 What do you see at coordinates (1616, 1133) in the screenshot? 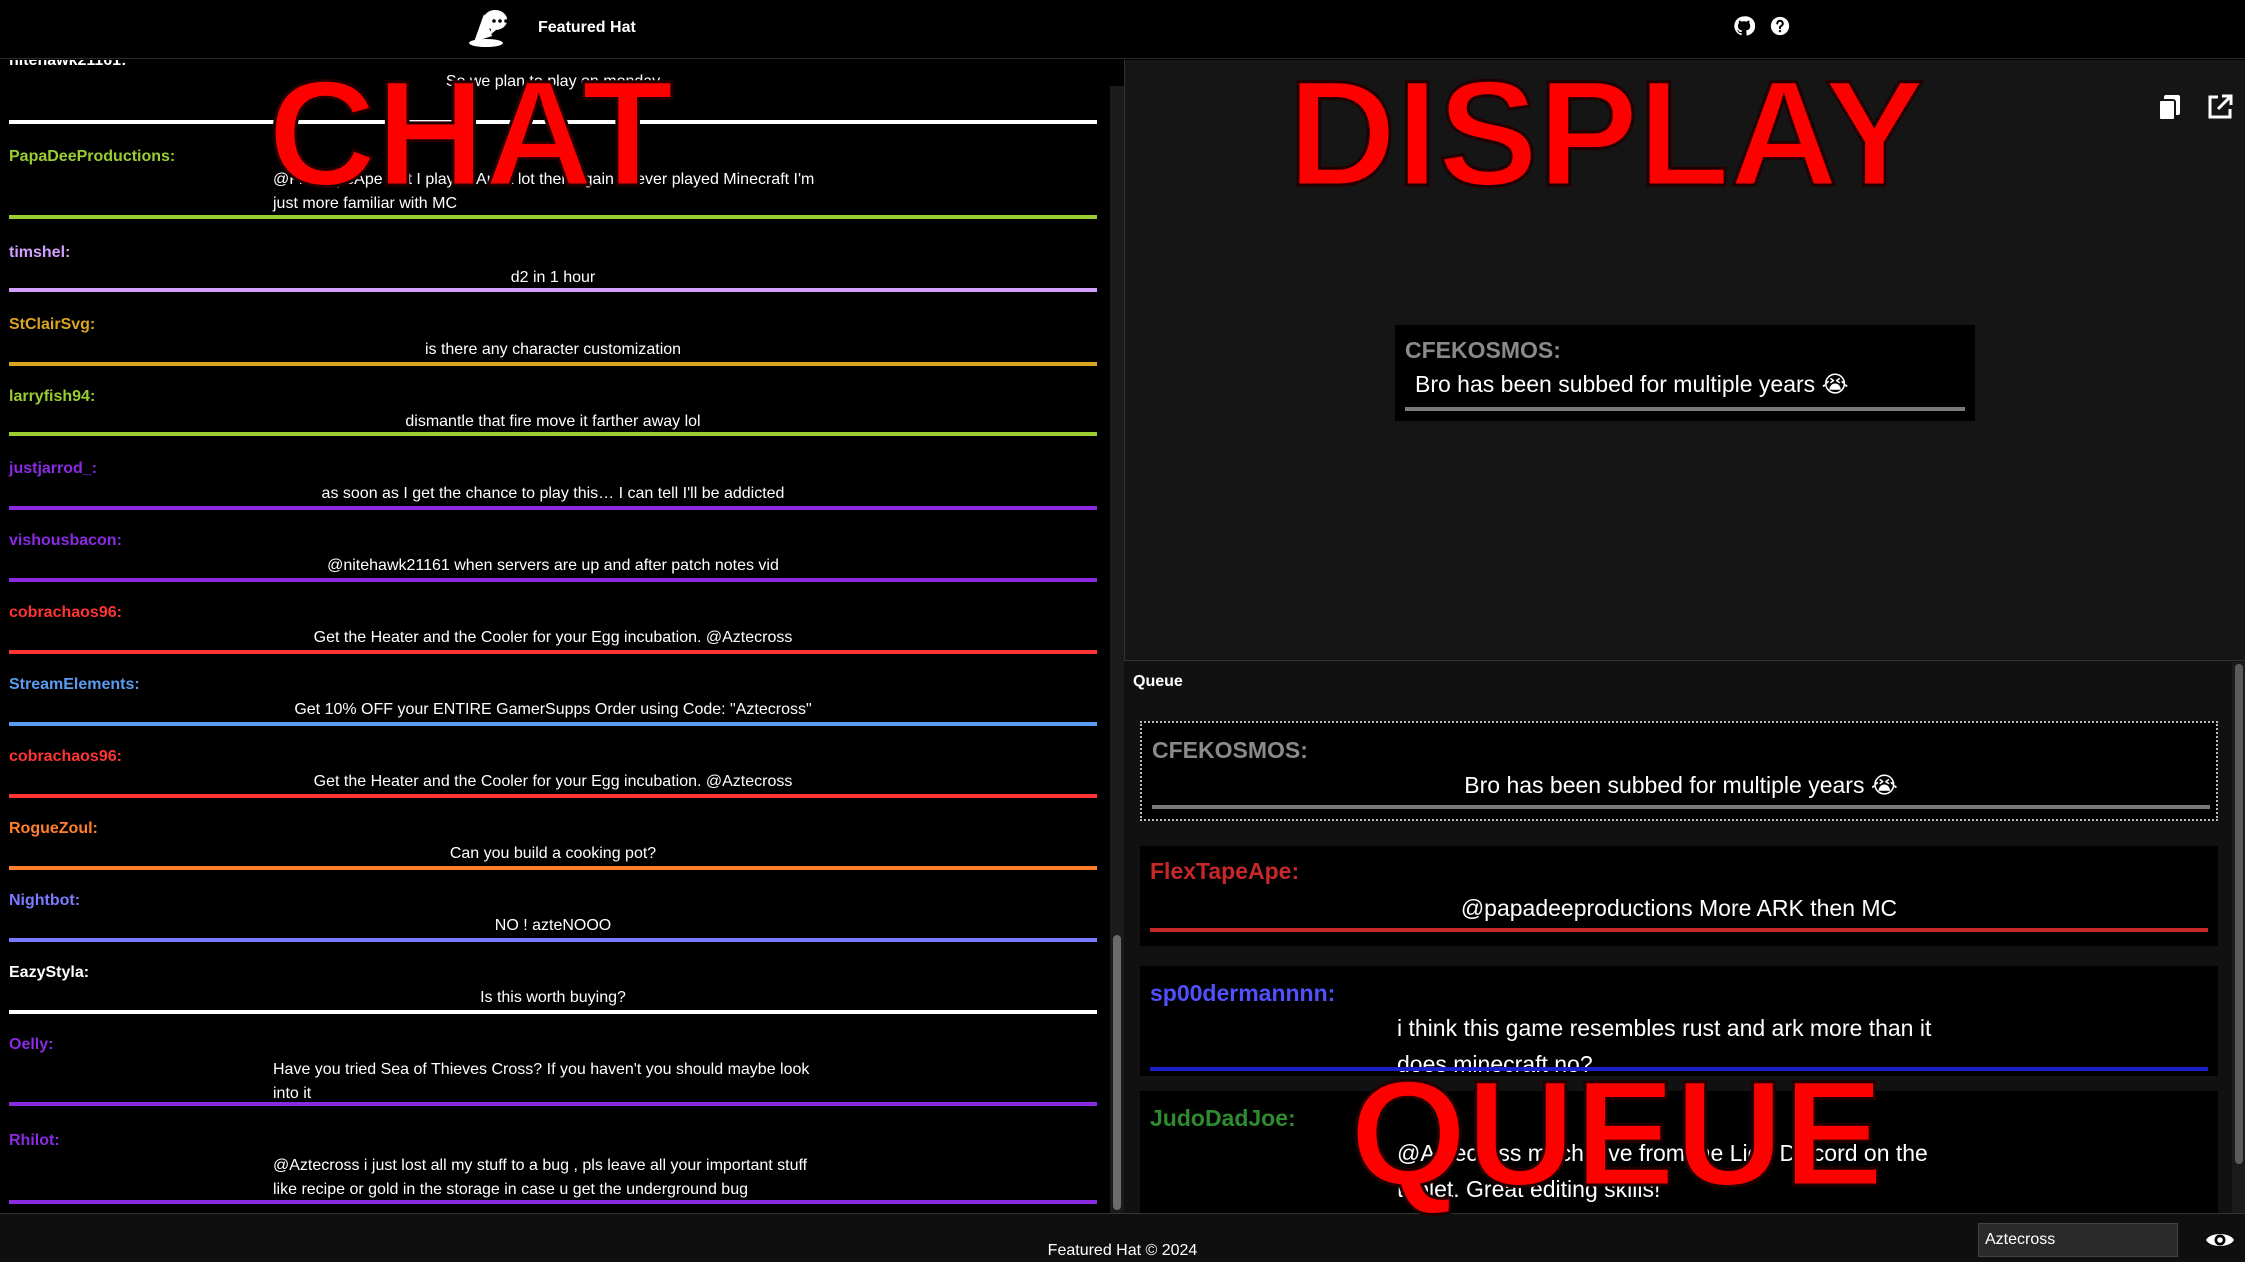
I see `overlay-label-queue: QUEUE` at bounding box center [1616, 1133].